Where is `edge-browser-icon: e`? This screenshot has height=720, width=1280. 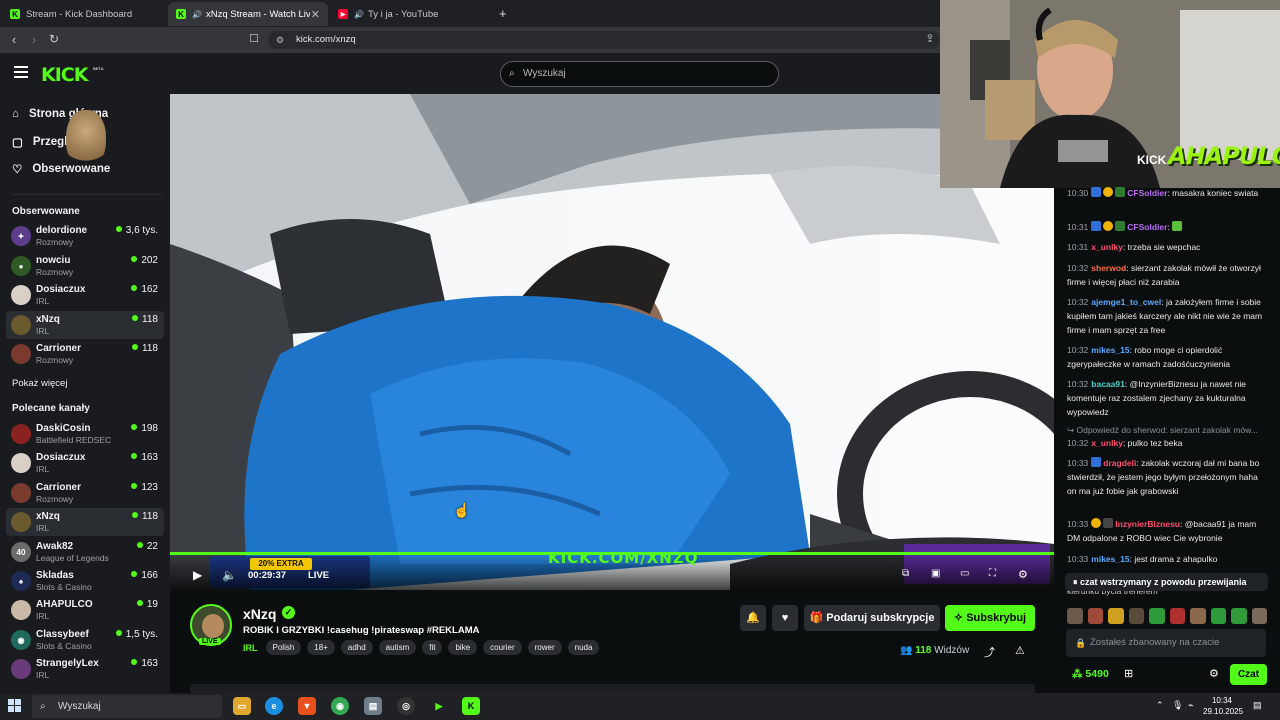
edge-browser-icon: e is located at coordinates (274, 706).